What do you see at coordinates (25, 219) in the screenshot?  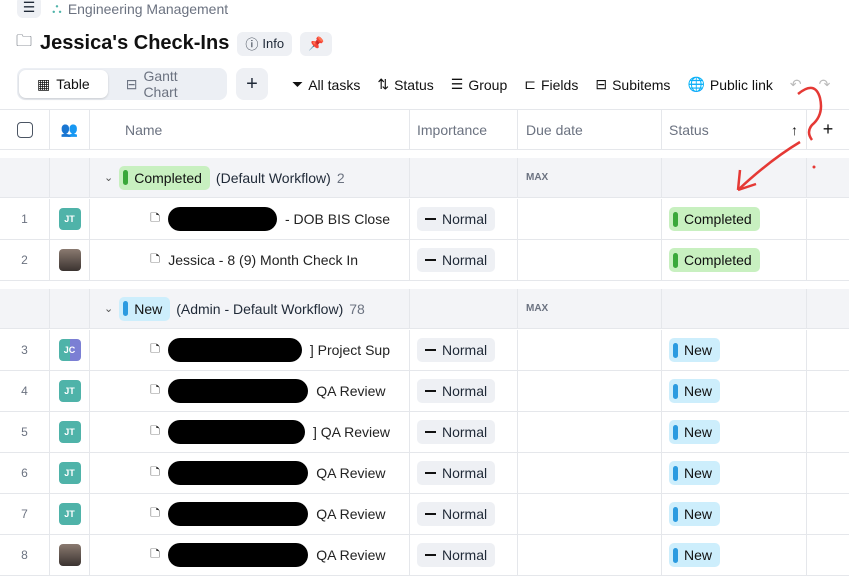 I see `row-number: 1` at bounding box center [25, 219].